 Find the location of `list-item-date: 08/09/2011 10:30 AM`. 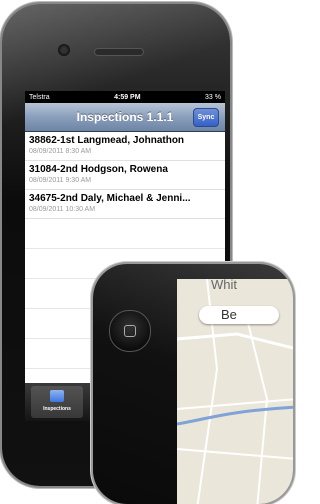

list-item-date: 08/09/2011 10:30 AM is located at coordinates (62, 209).